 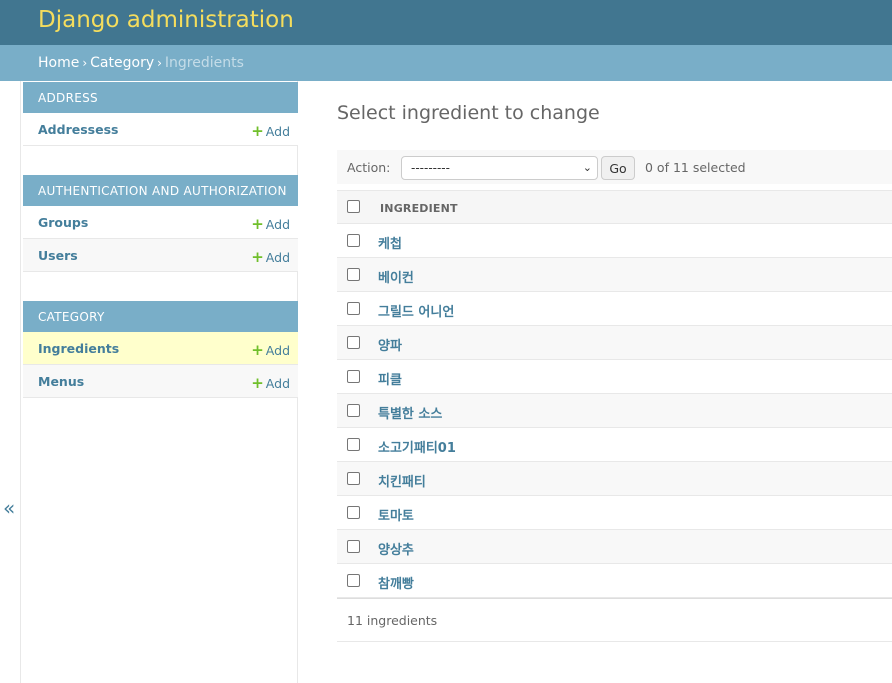 What do you see at coordinates (468, 113) in the screenshot?
I see `page-title: Select ingredient to change` at bounding box center [468, 113].